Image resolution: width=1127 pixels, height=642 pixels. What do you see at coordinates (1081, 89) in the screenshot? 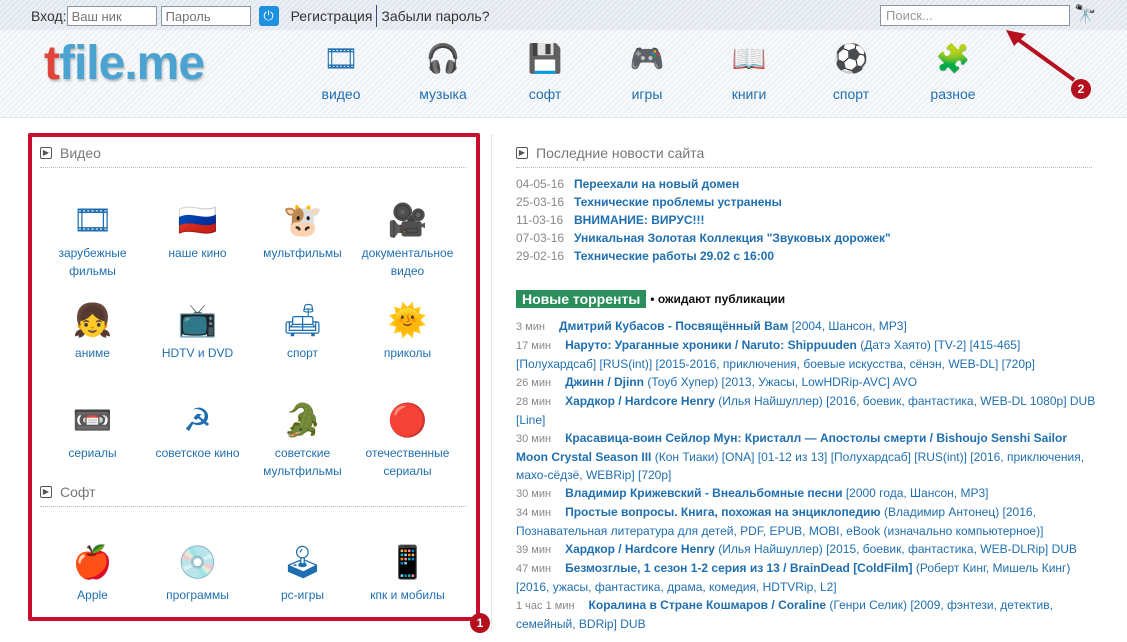
I see `annotation-badge-2: 2` at bounding box center [1081, 89].